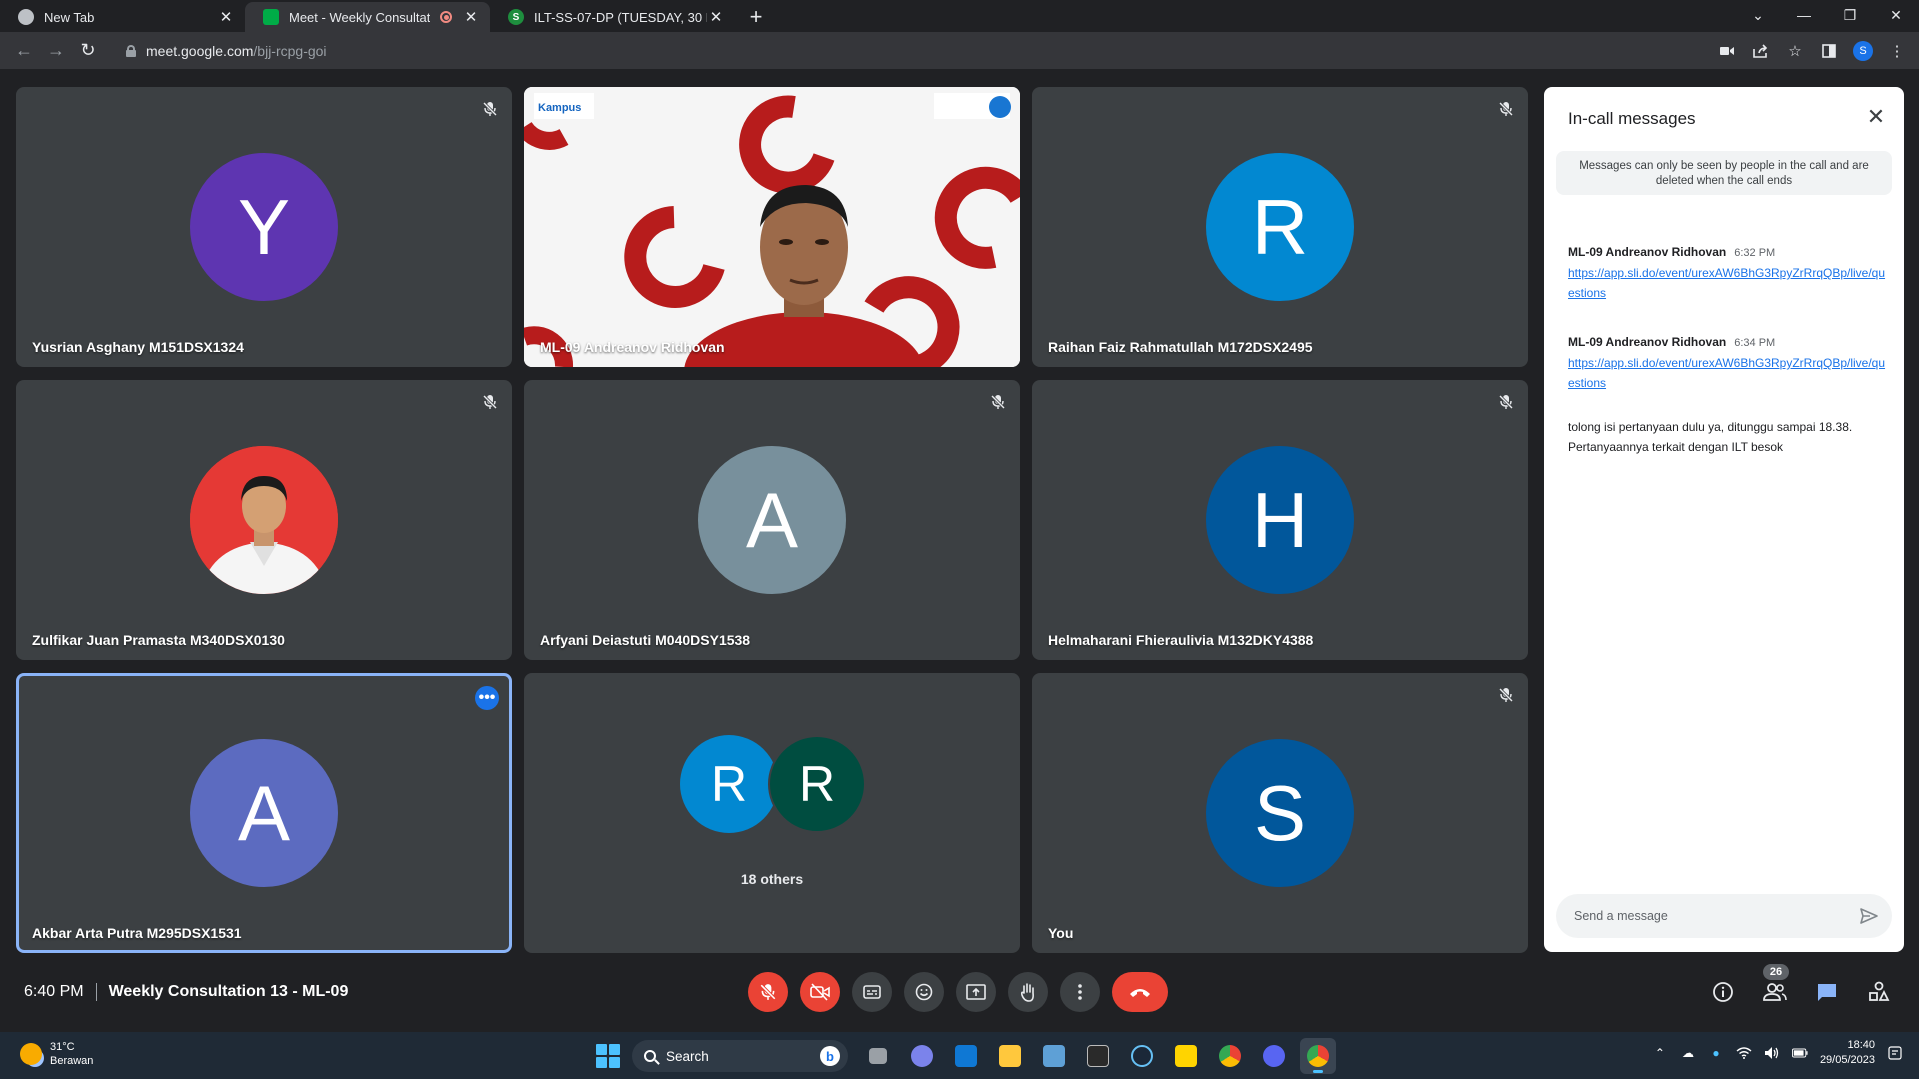 Image resolution: width=1919 pixels, height=1079 pixels. What do you see at coordinates (772, 520) in the screenshot?
I see `participant-tile: A Arfyani Deiastuti M040DSY1538` at bounding box center [772, 520].